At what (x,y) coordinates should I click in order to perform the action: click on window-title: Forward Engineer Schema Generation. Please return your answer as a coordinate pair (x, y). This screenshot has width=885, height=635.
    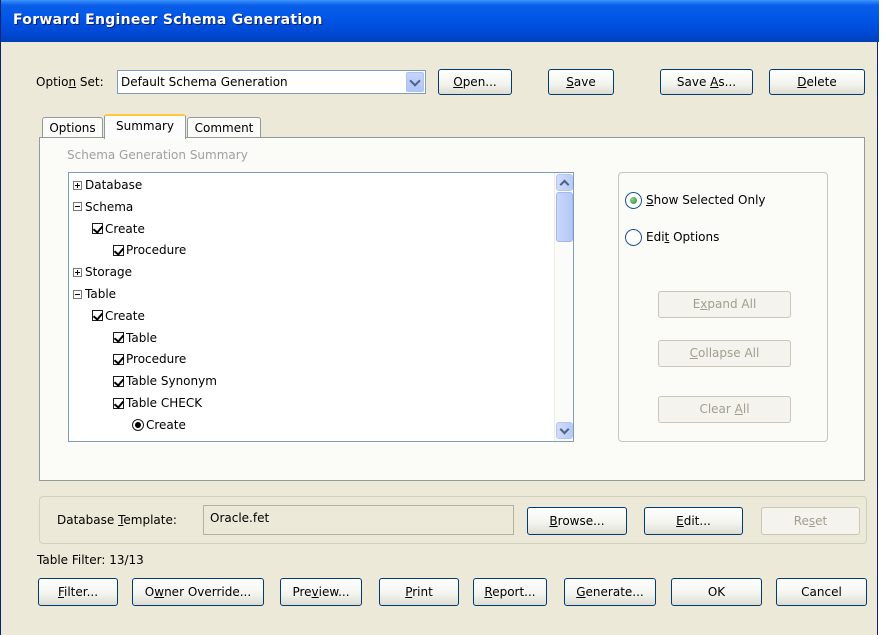
    Looking at the image, I should click on (168, 20).